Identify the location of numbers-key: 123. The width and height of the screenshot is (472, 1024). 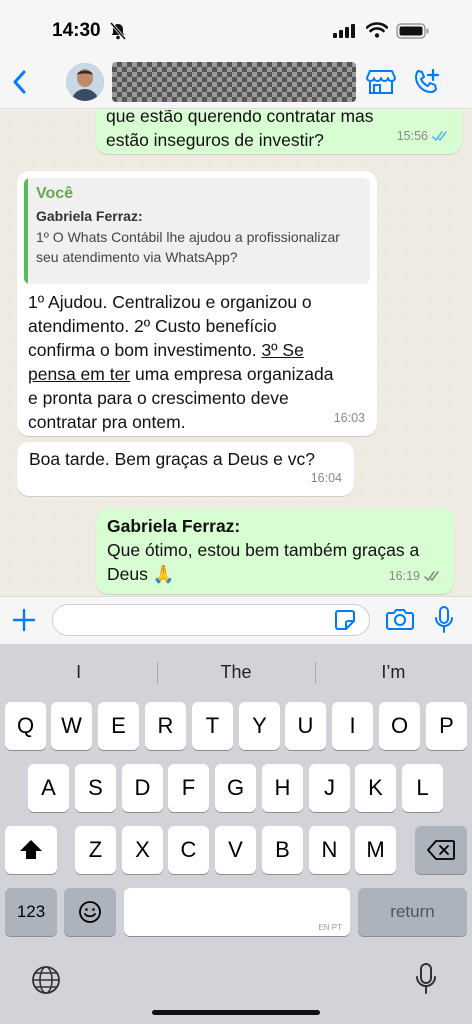
(31, 912).